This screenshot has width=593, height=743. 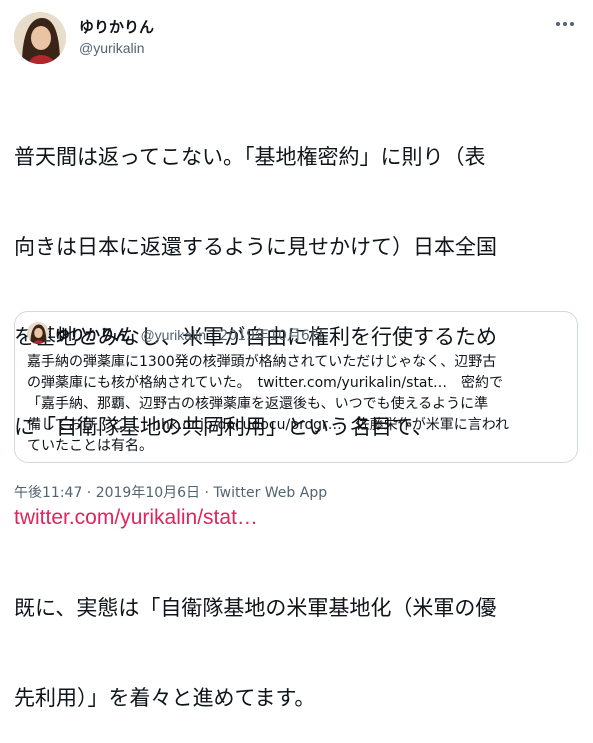 I want to click on more-horizontal-icon, so click(x=565, y=24).